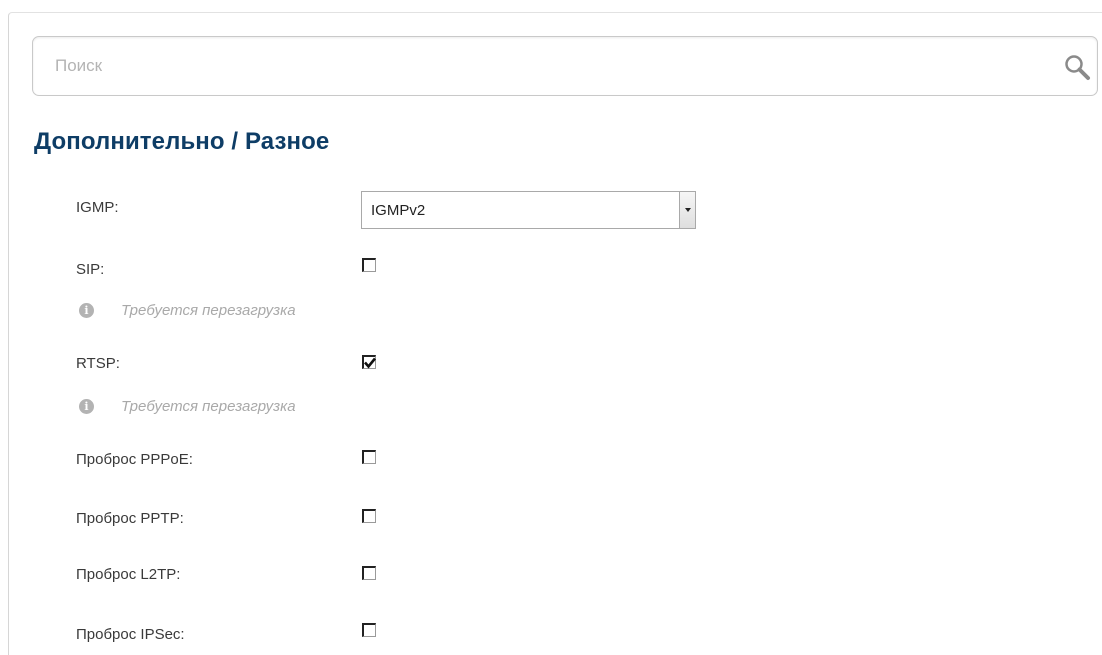  What do you see at coordinates (687, 210) in the screenshot?
I see `chevron-down-icon` at bounding box center [687, 210].